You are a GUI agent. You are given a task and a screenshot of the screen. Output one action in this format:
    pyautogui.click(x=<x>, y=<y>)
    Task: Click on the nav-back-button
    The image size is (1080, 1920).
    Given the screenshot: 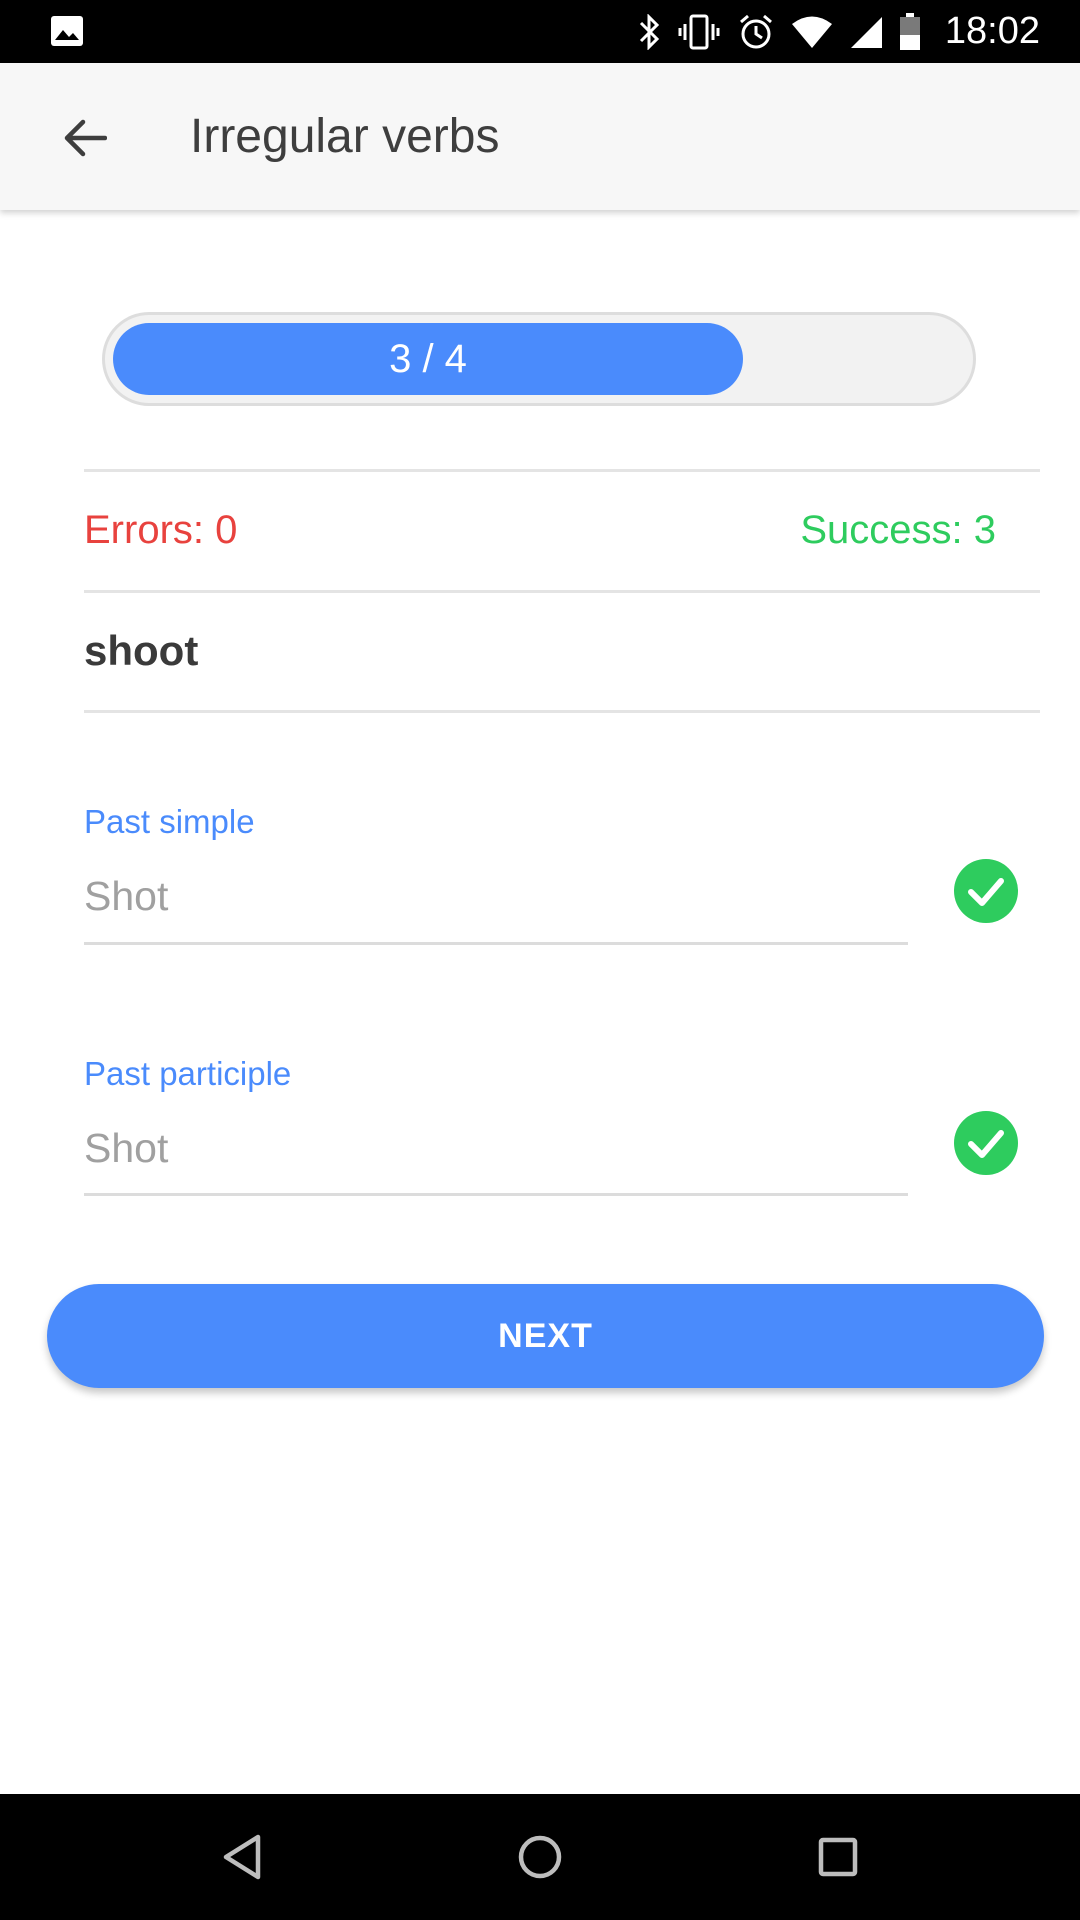 What is the action you would take?
    pyautogui.click(x=242, y=1857)
    